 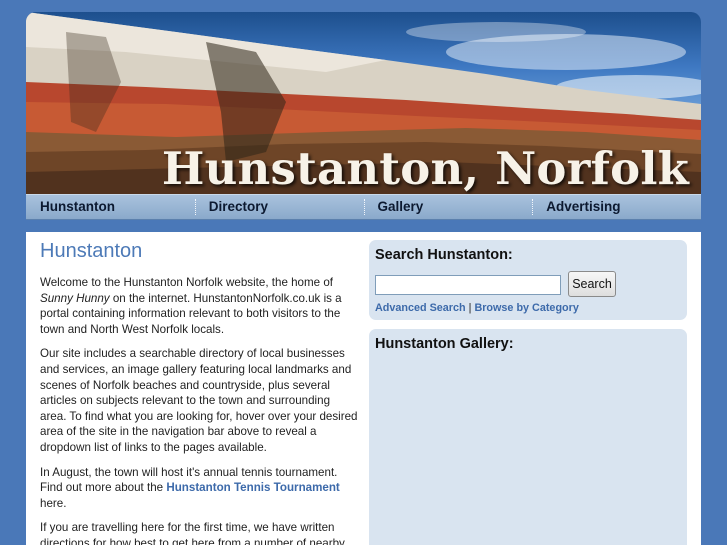 I want to click on tennis-text-cont: here., so click(x=53, y=503).